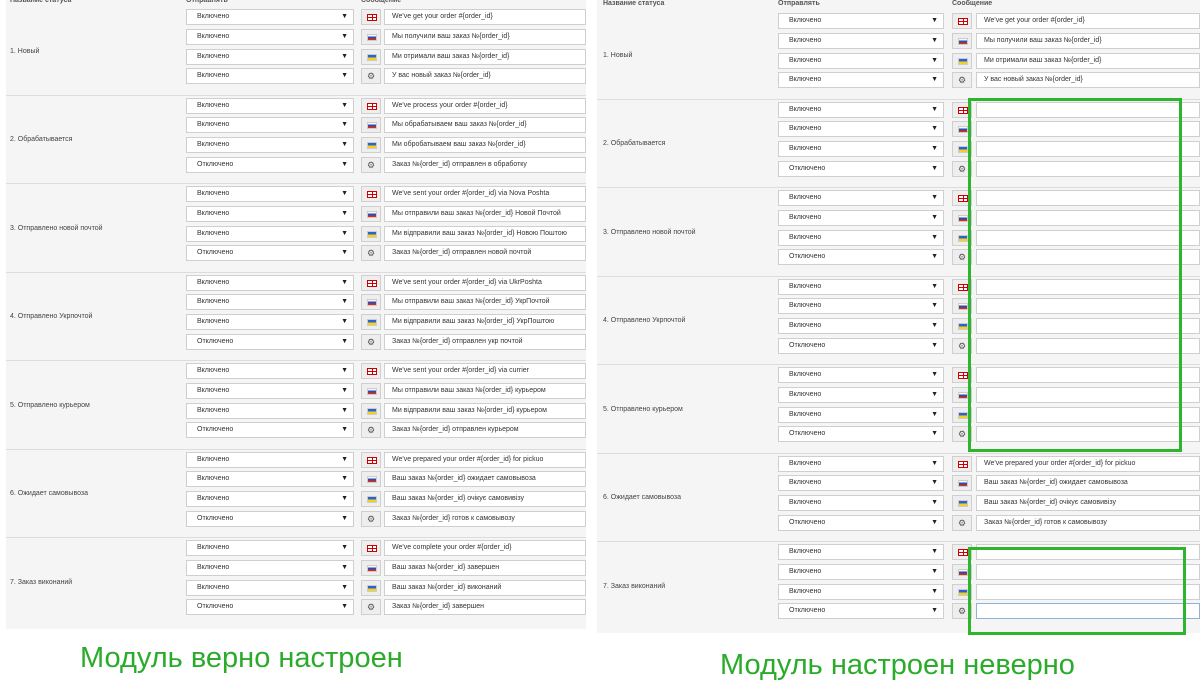 The height and width of the screenshot is (687, 1200). I want to click on left-message-input: У вас новый заказ №{order_id}, so click(485, 76).